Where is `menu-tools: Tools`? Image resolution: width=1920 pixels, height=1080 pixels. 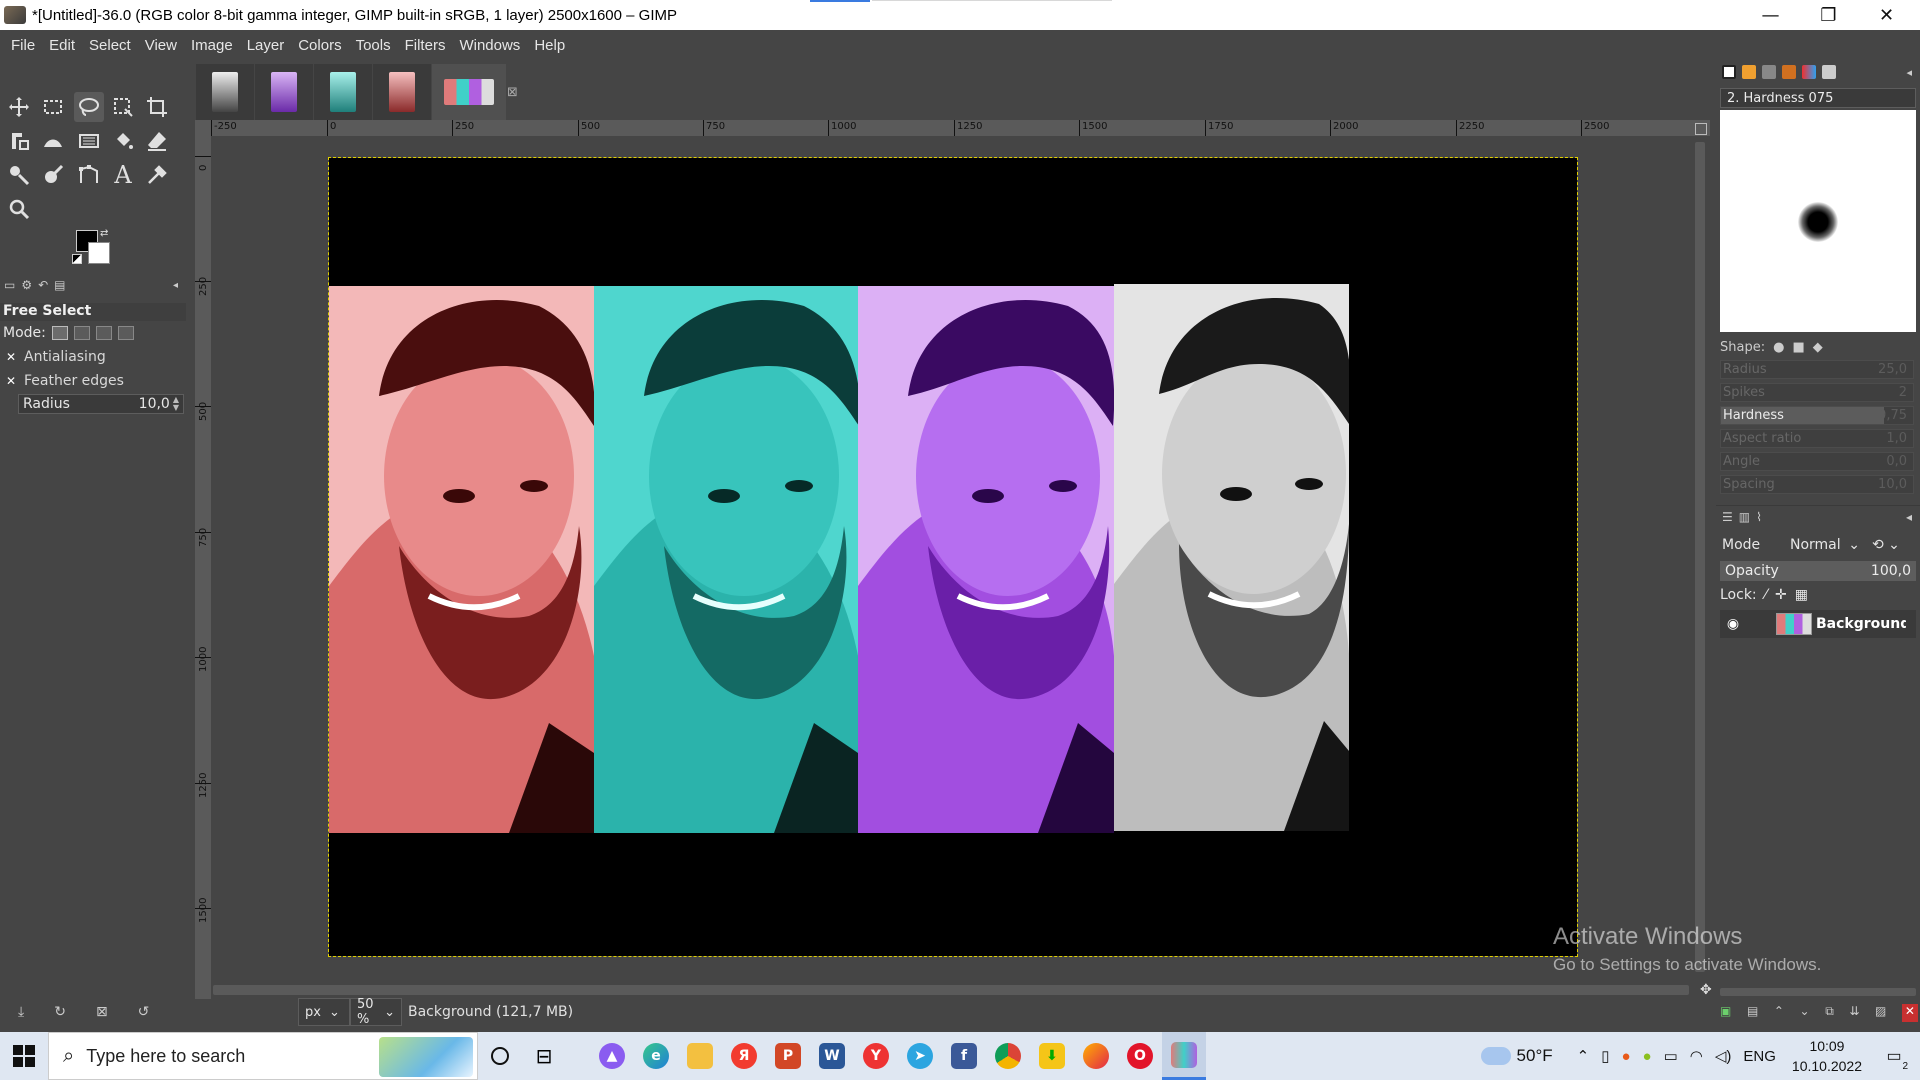
menu-tools: Tools is located at coordinates (373, 45).